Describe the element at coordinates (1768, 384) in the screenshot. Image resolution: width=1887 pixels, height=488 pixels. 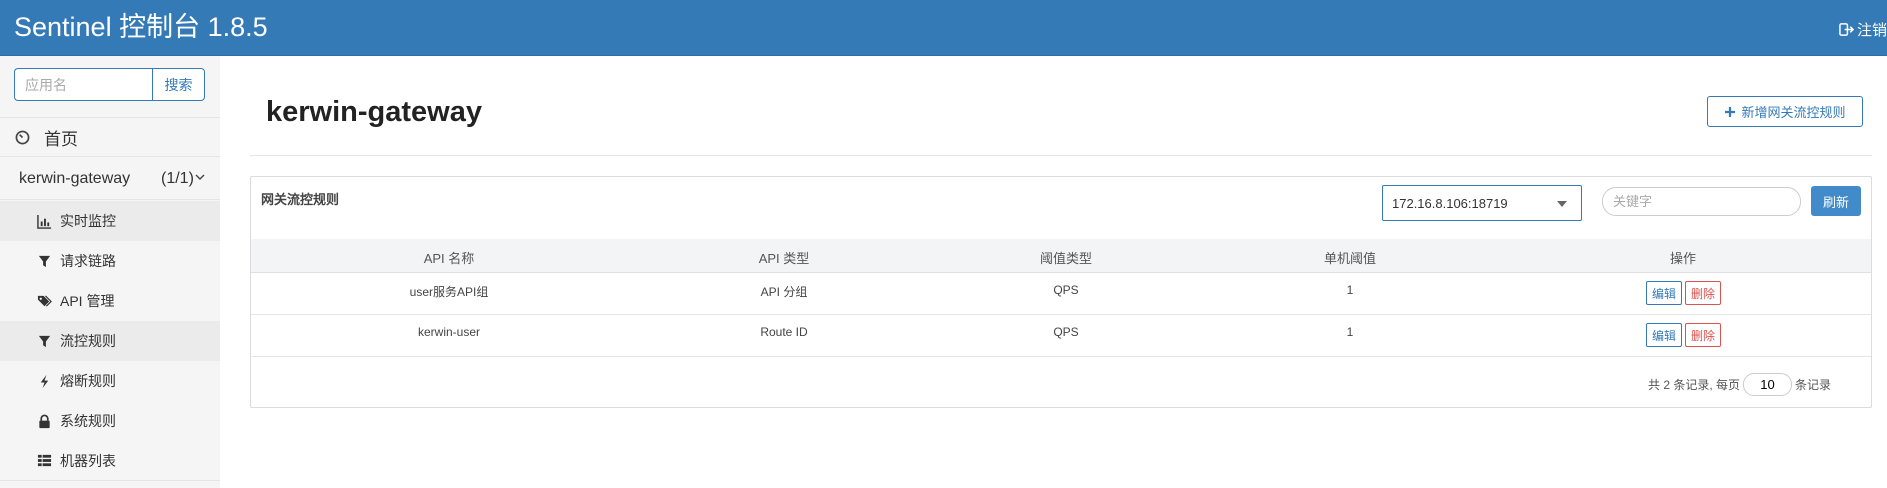
I see `page-size-input` at that location.